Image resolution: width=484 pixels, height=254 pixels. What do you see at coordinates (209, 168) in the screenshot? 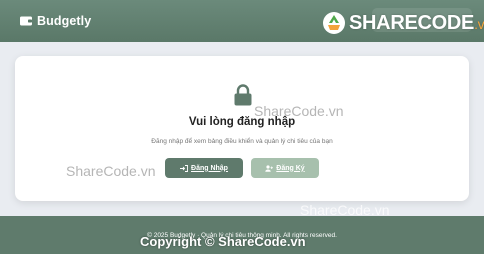
I see `login-button-label: Đăng Nhập` at bounding box center [209, 168].